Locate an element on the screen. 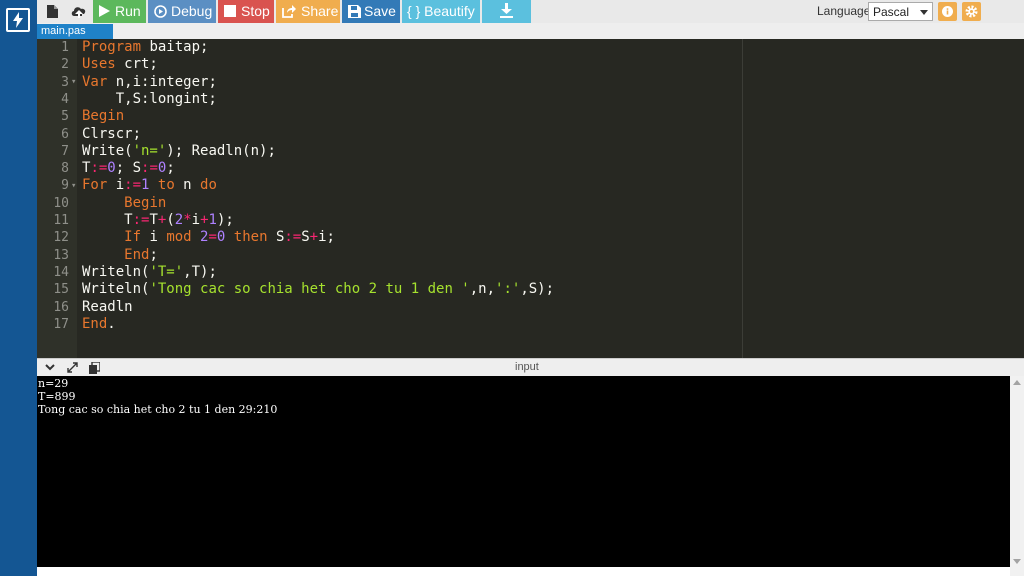 Image resolution: width=1024 pixels, height=576 pixels. language-value: Pascal is located at coordinates (891, 12).